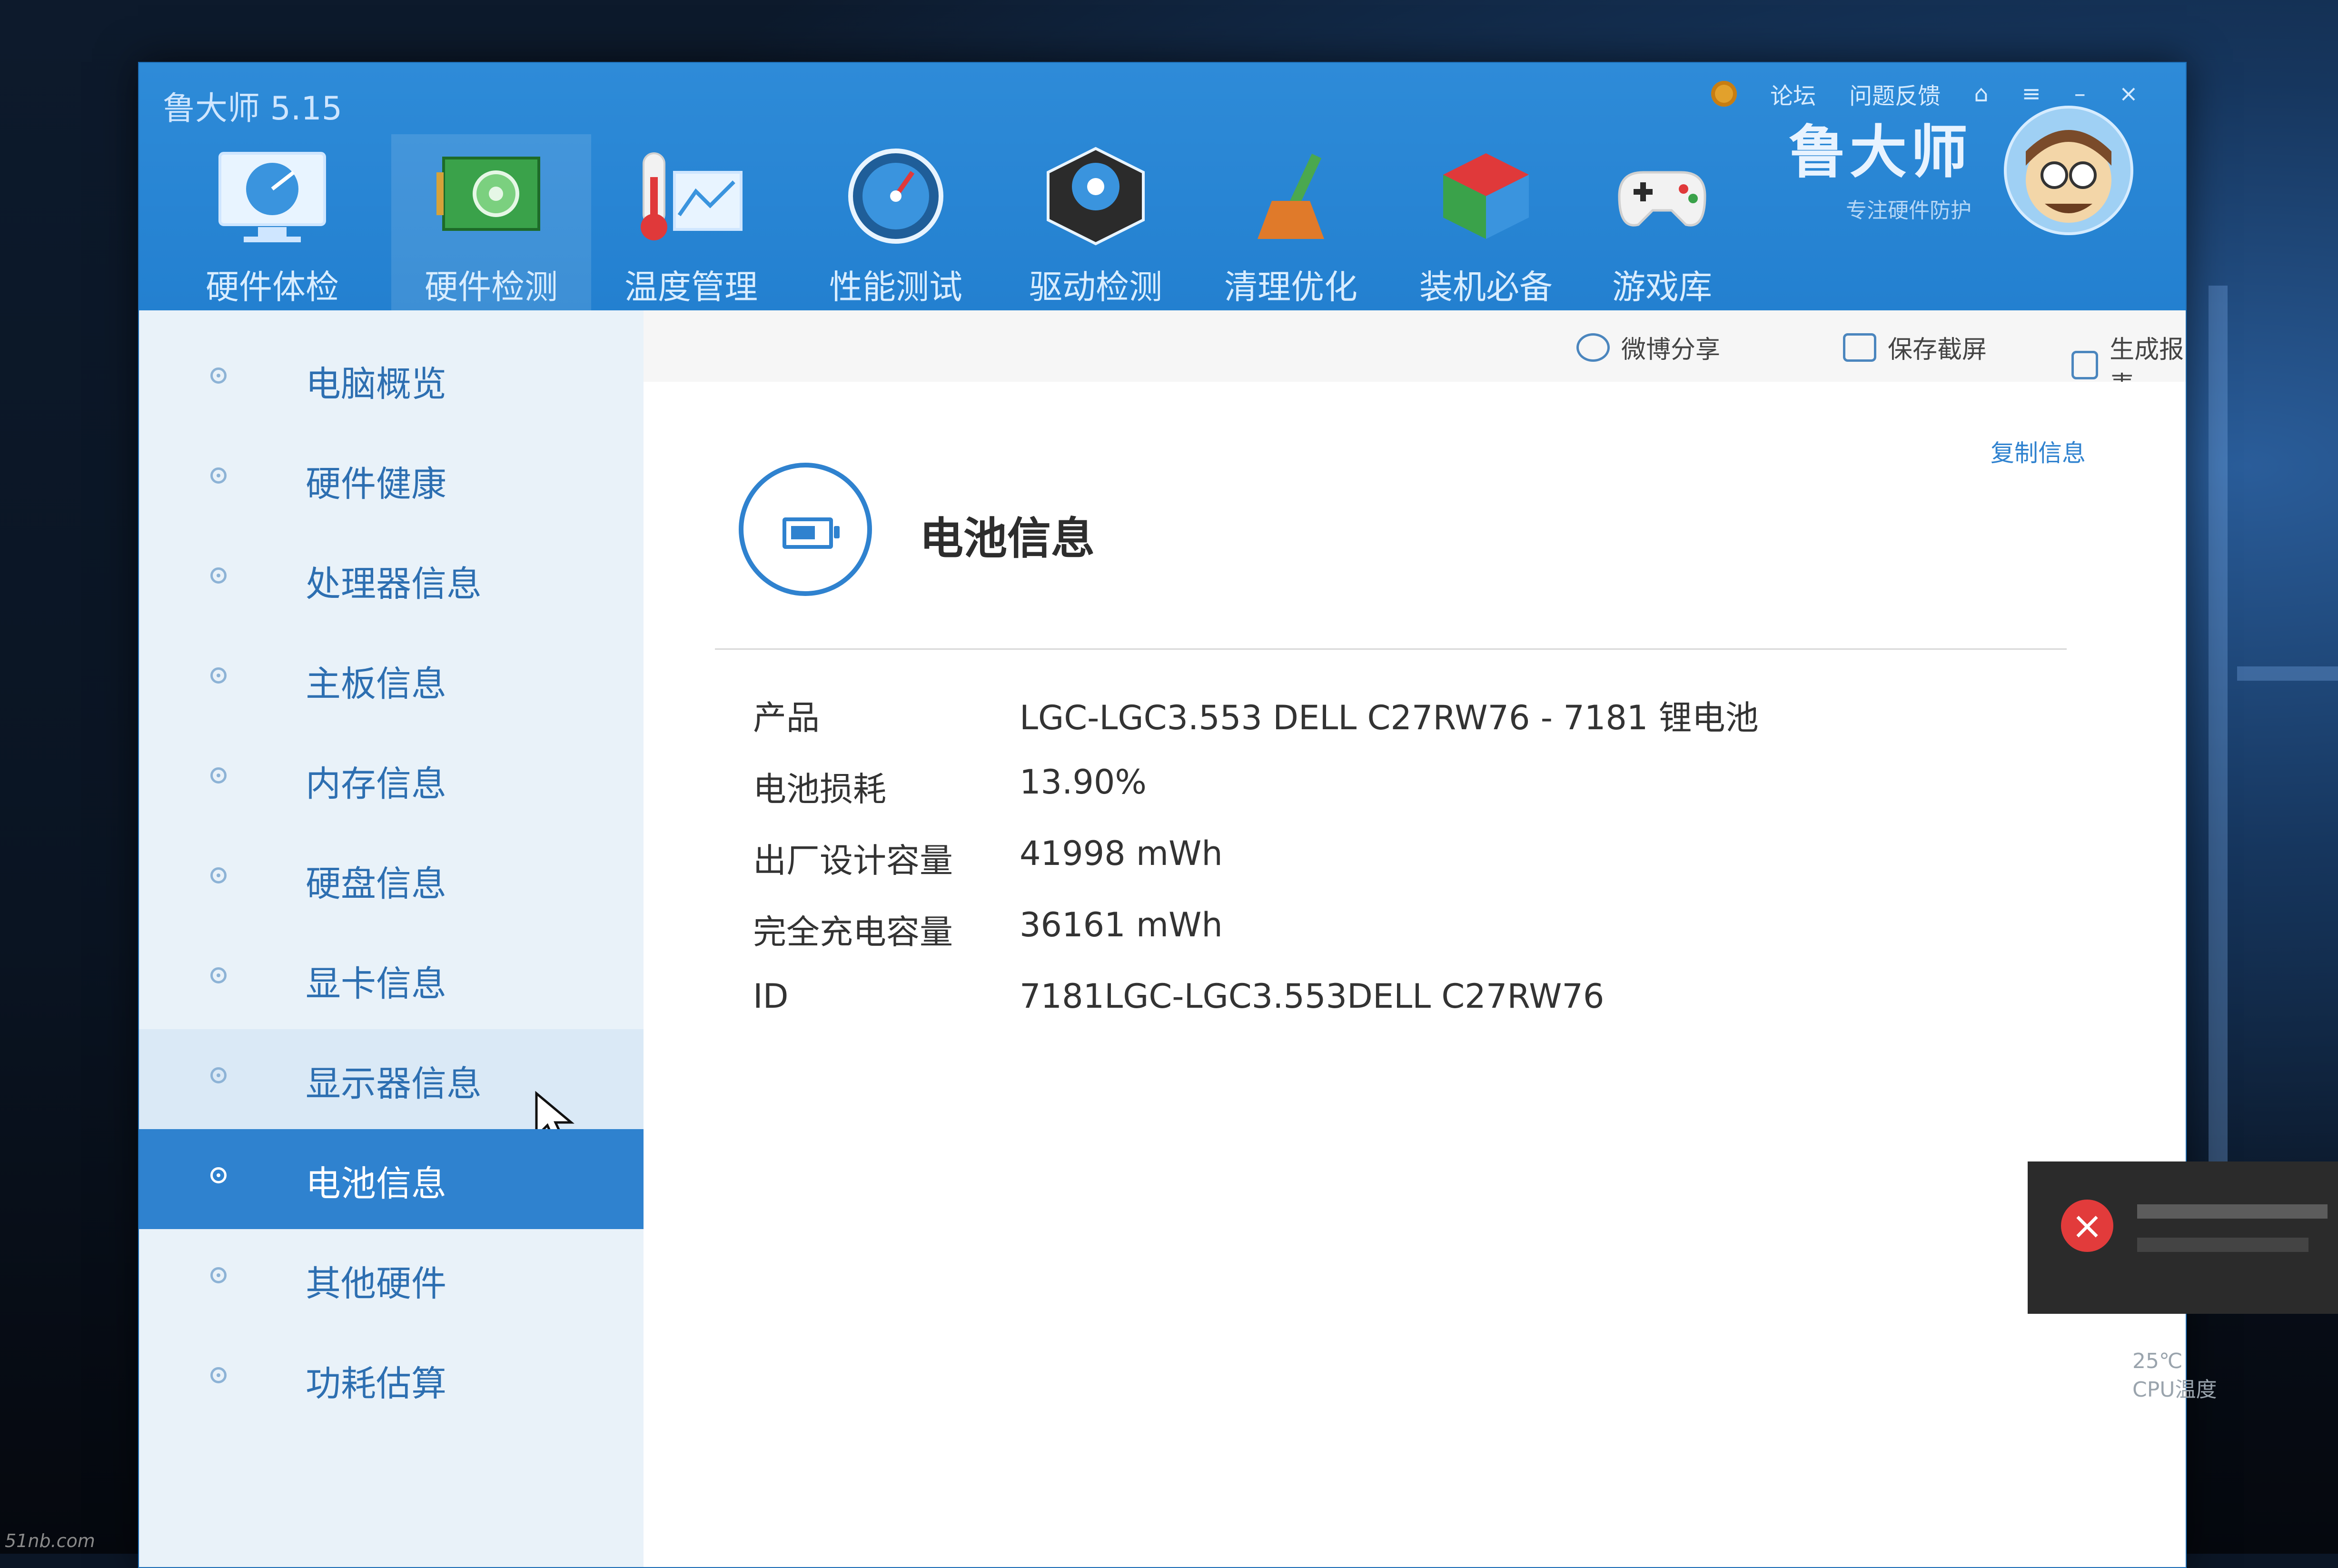 Image resolution: width=2338 pixels, height=1568 pixels. Describe the element at coordinates (853, 933) in the screenshot. I see `info-key: 完全充电容量` at that location.